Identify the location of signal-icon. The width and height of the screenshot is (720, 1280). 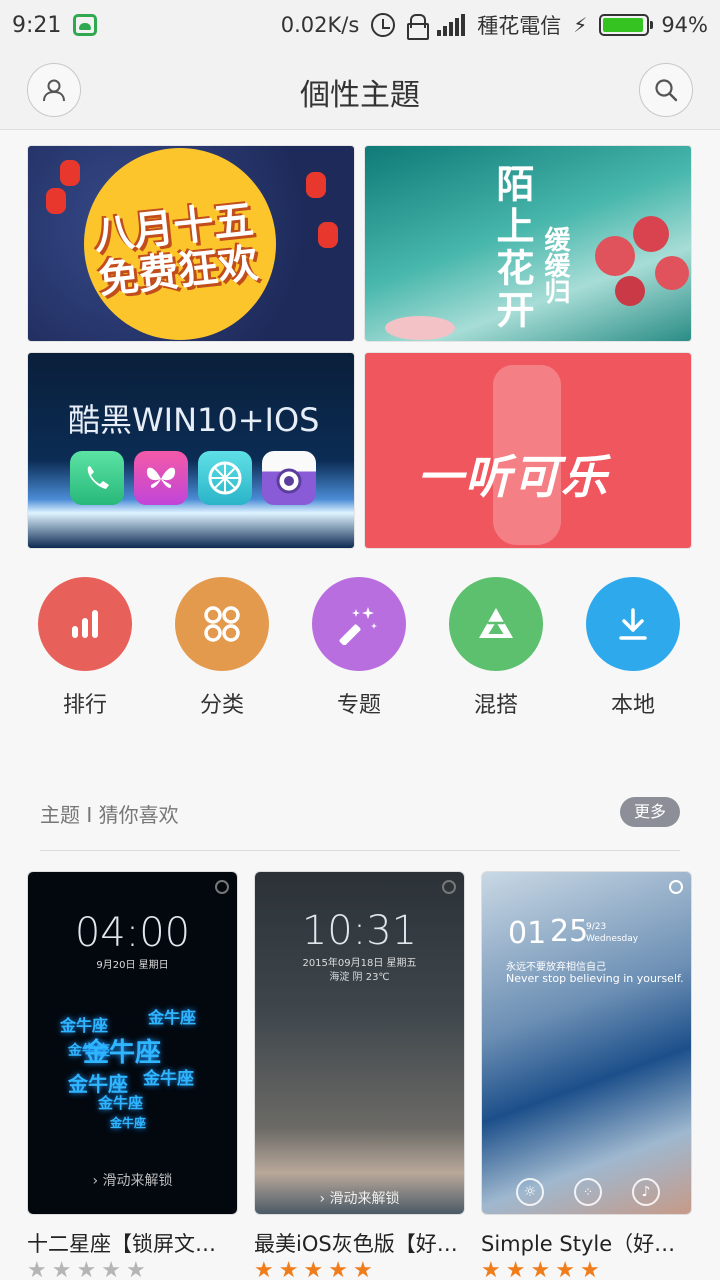
(451, 25).